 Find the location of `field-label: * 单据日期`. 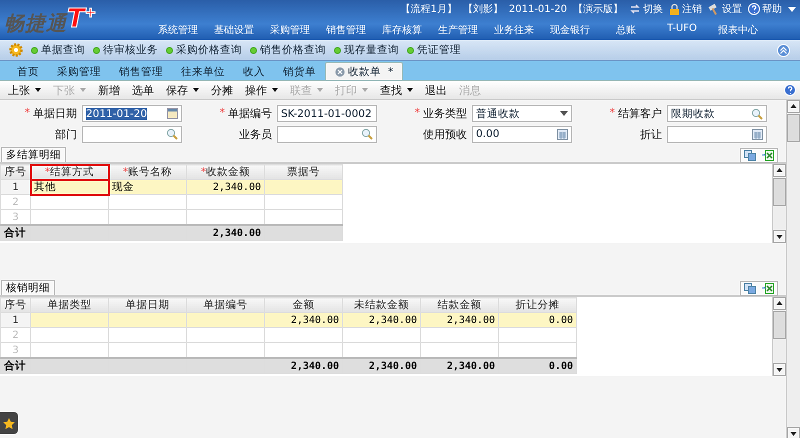

field-label: * 单据日期 is located at coordinates (50, 114).